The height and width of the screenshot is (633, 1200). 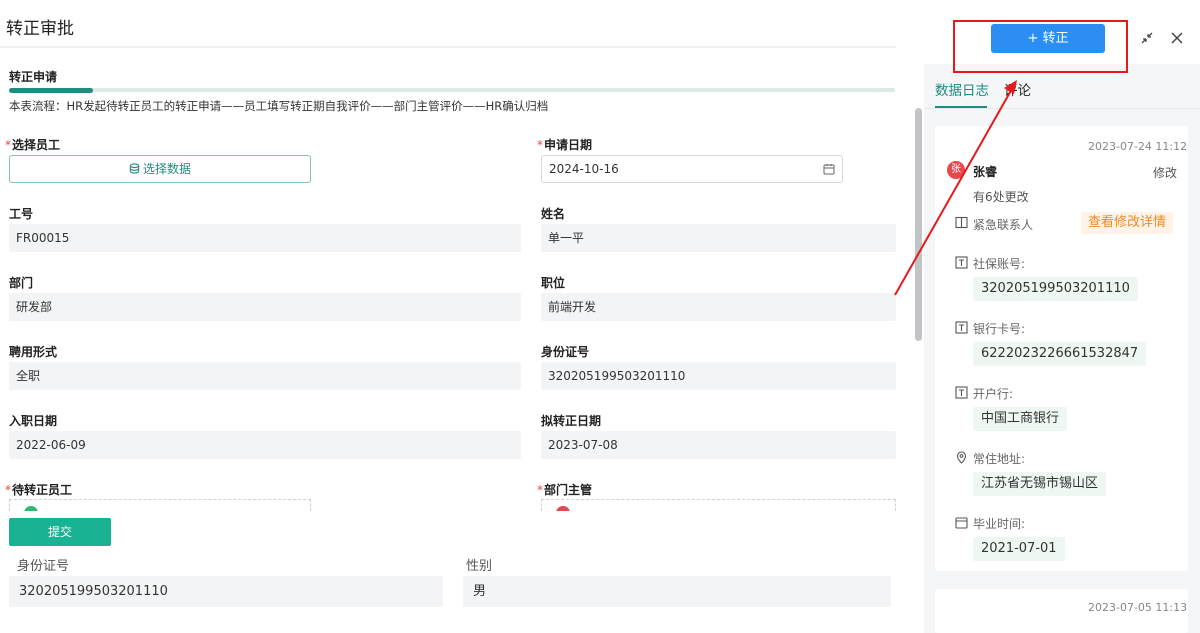 What do you see at coordinates (265, 445) in the screenshot?
I see `field-hire-date: 2022-06-09` at bounding box center [265, 445].